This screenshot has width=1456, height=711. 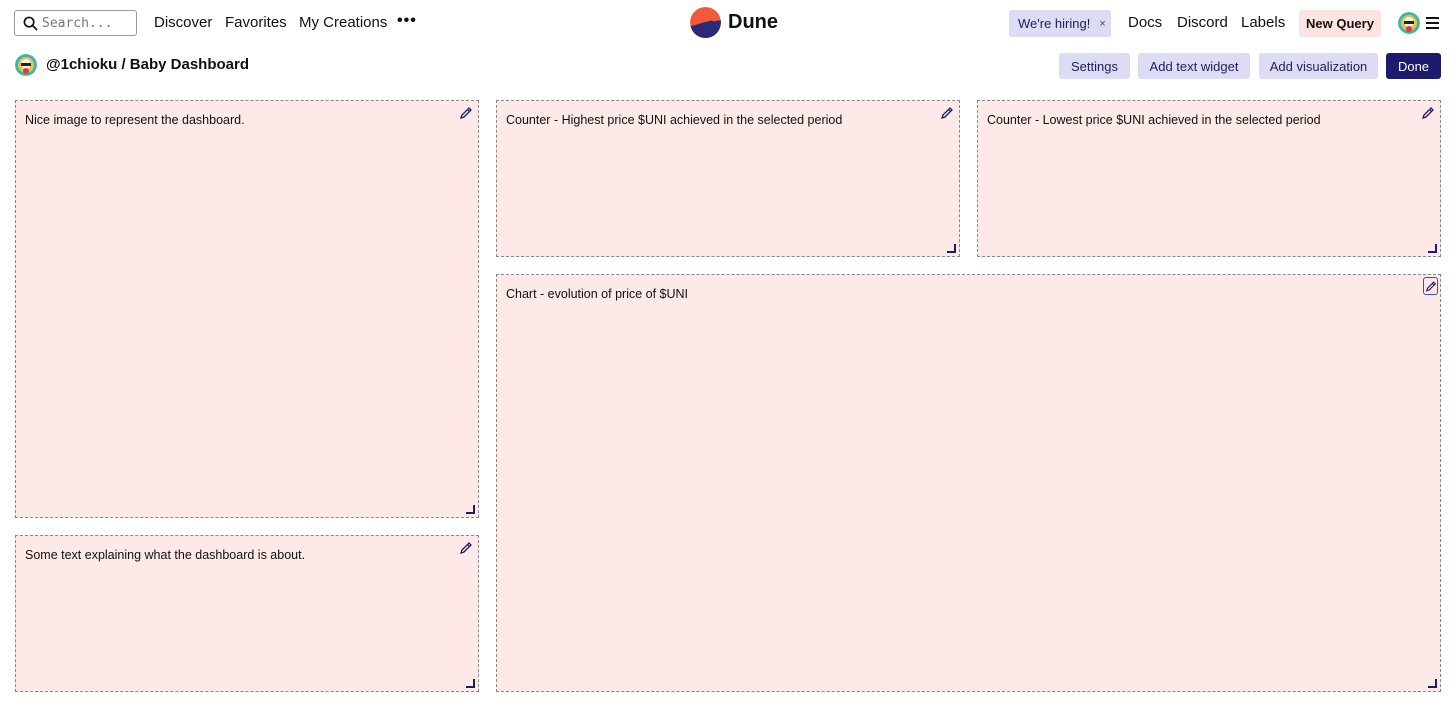 What do you see at coordinates (1318, 66) in the screenshot?
I see `add-visualization-button: Add visualization` at bounding box center [1318, 66].